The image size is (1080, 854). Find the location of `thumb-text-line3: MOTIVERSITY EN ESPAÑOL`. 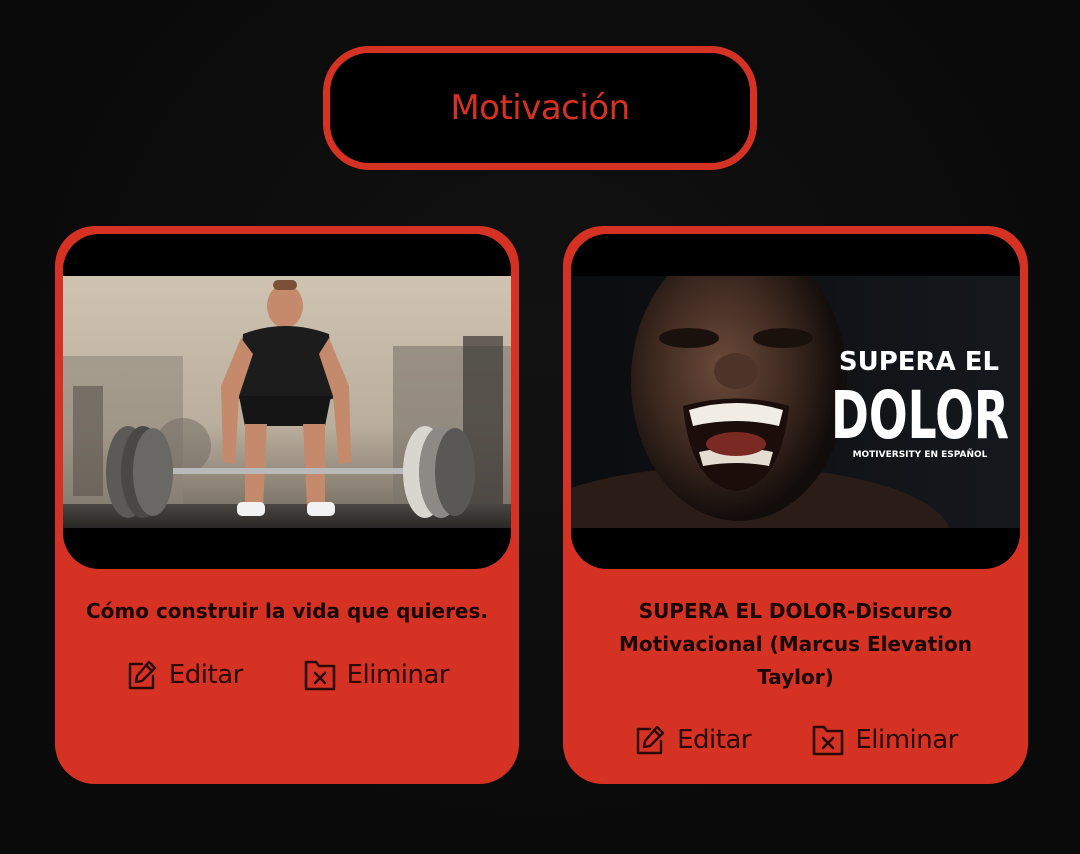

thumb-text-line3: MOTIVERSITY EN ESPAÑOL is located at coordinates (920, 454).